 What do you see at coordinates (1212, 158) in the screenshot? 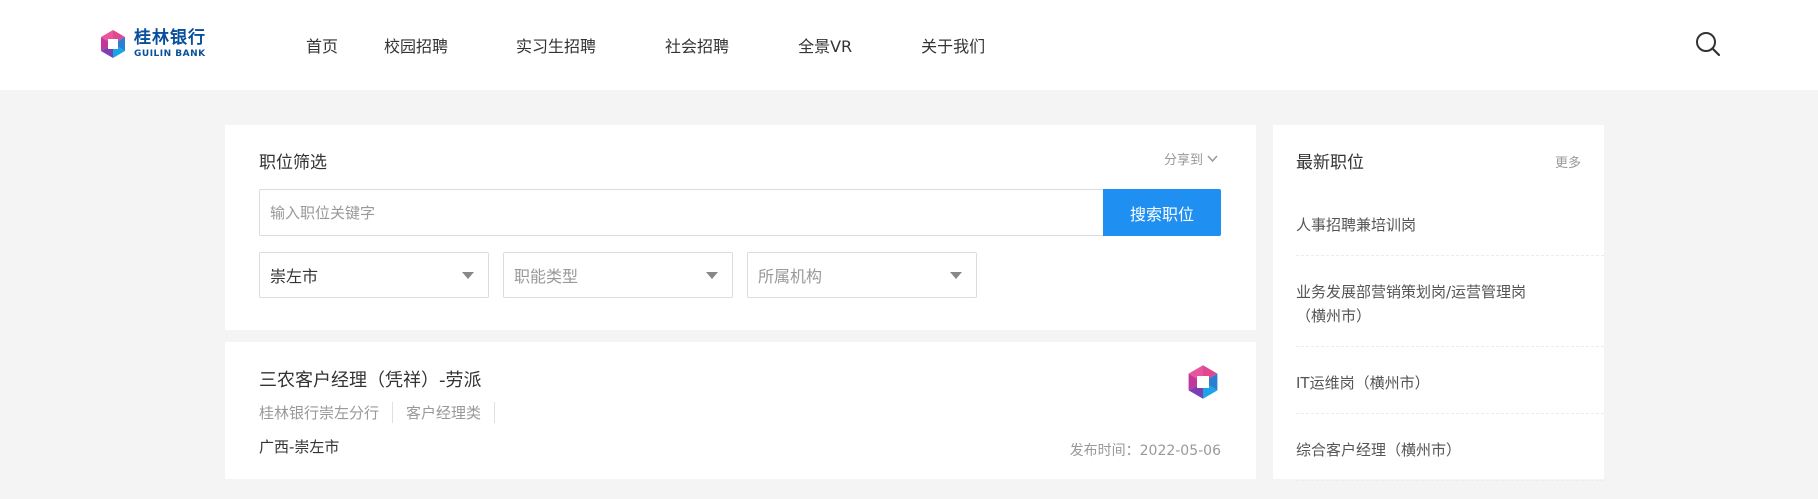
I see `chevron-down-icon` at bounding box center [1212, 158].